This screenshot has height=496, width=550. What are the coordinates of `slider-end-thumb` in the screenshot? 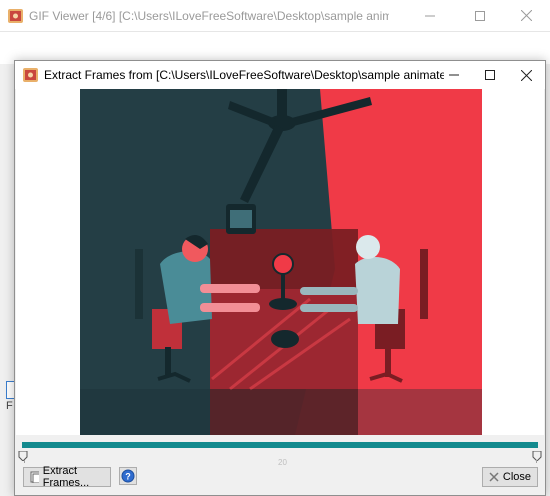 It's located at (537, 456).